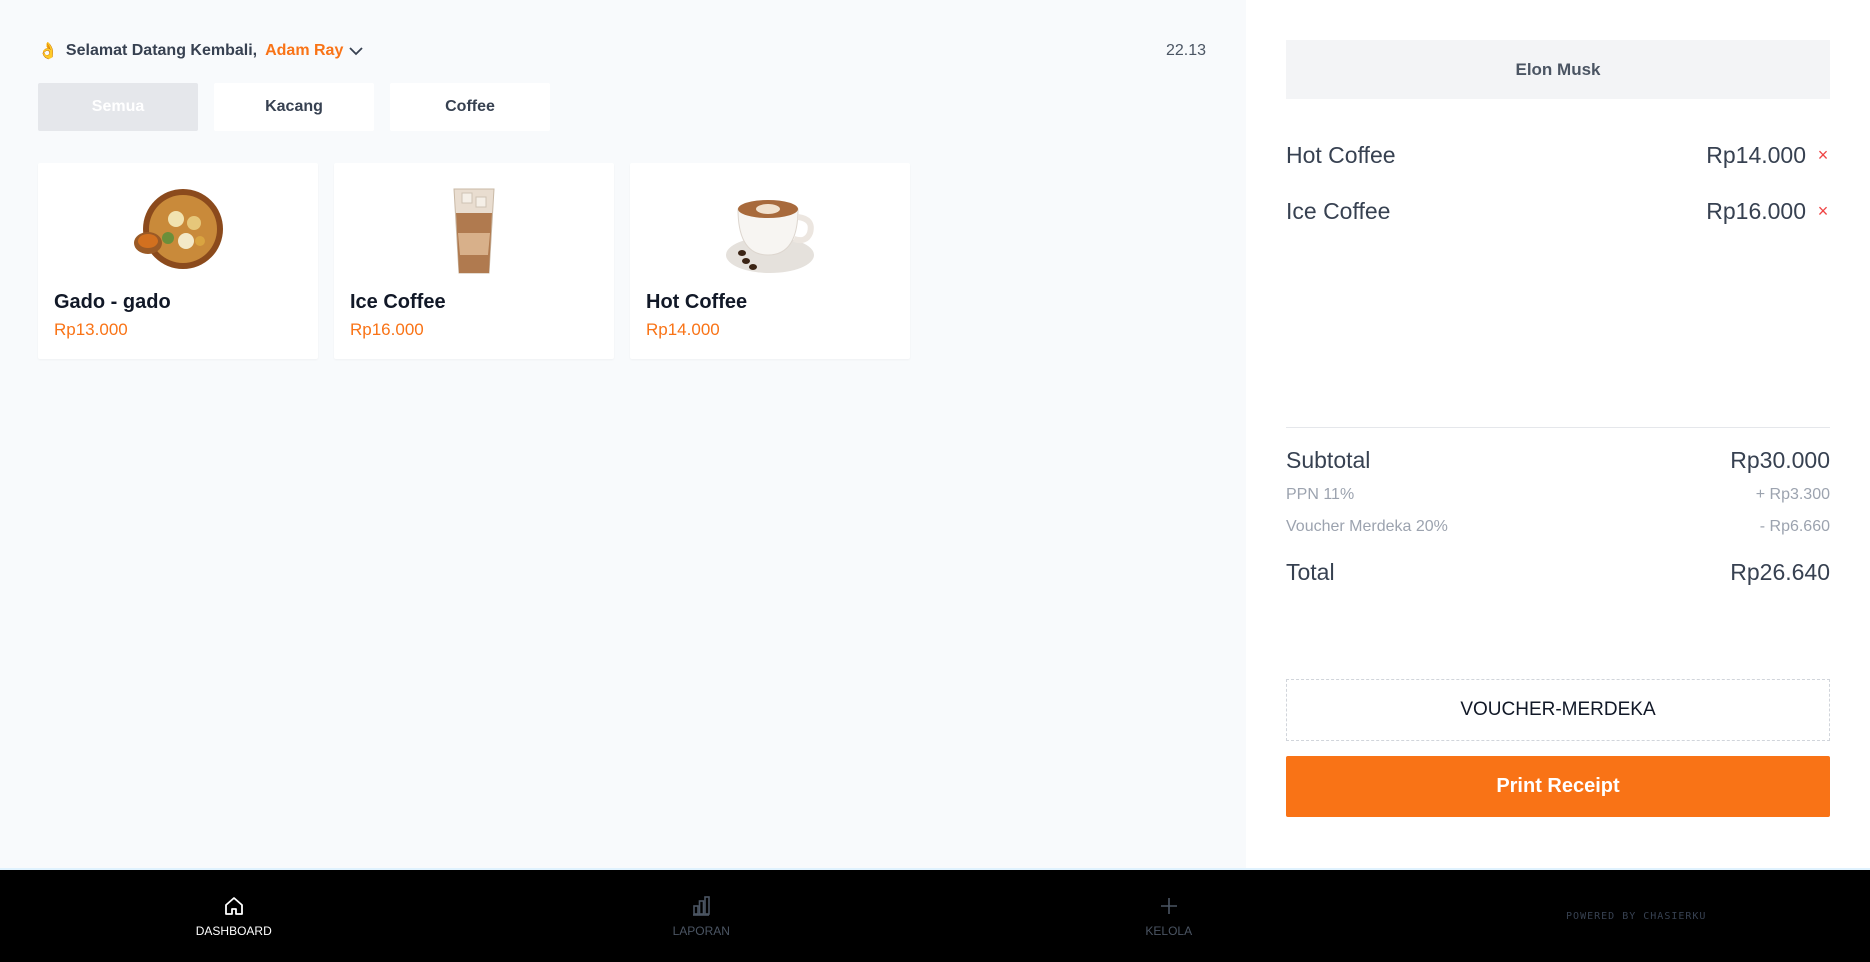 The height and width of the screenshot is (962, 1870). Describe the element at coordinates (683, 329) in the screenshot. I see `product-price: Rp14.000` at that location.